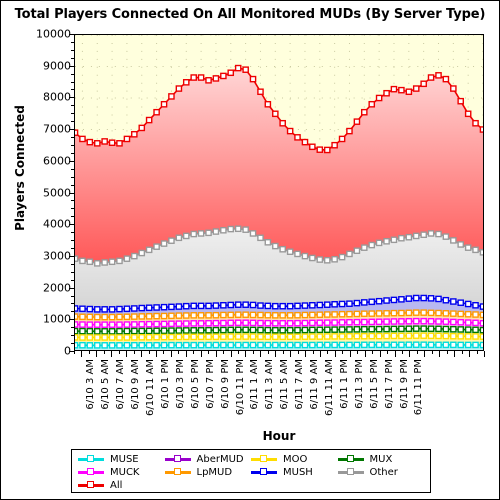  I want to click on y-axis-tick-label: 2000, so click(57, 288).